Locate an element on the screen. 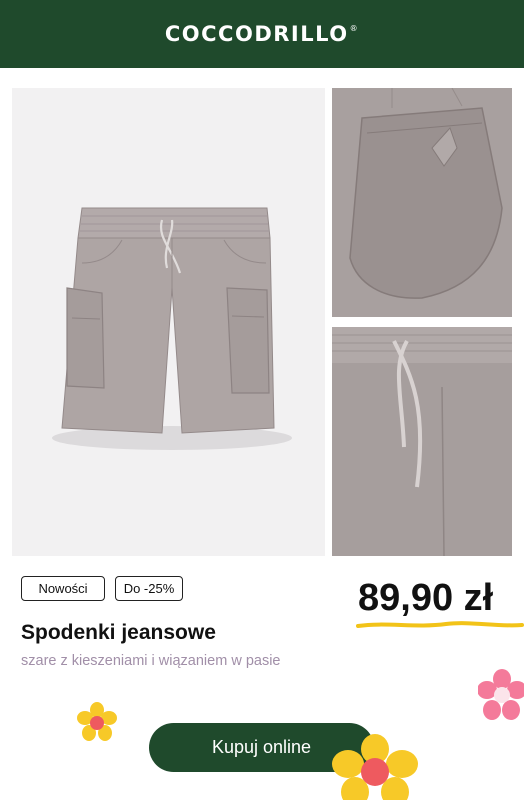 This screenshot has height=800, width=524. pocket-detail-illustration is located at coordinates (422, 202).